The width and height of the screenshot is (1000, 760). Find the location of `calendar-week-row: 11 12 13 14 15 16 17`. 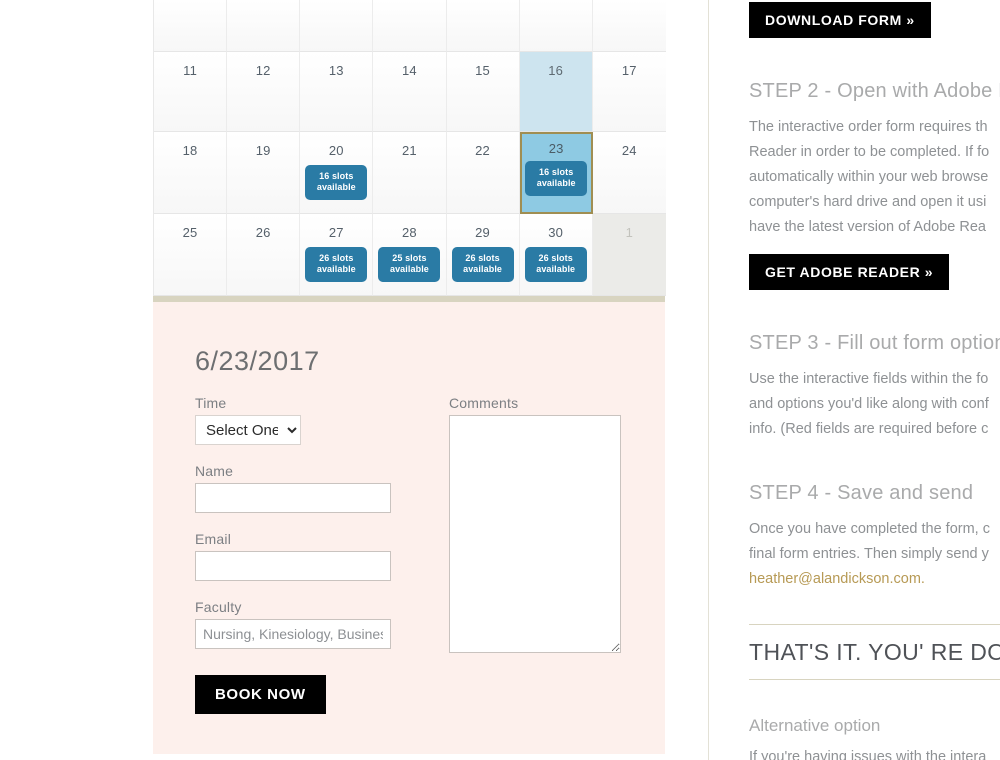

calendar-week-row: 11 12 13 14 15 16 17 is located at coordinates (410, 92).